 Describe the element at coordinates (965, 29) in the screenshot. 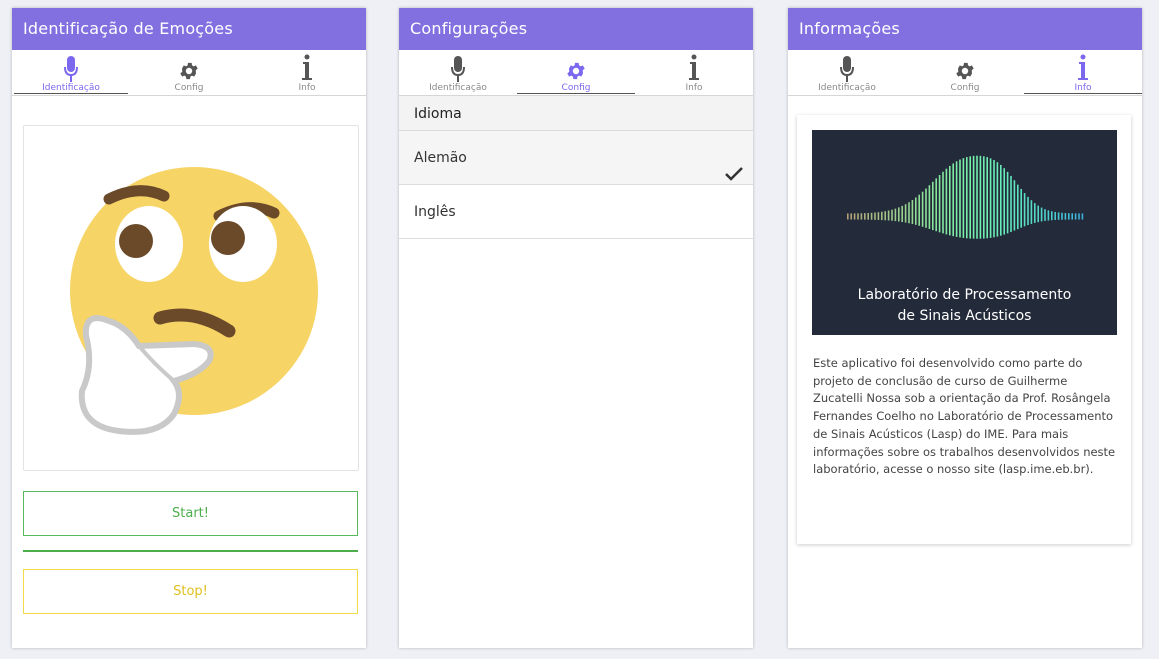

I see `screen-title: Informações` at that location.